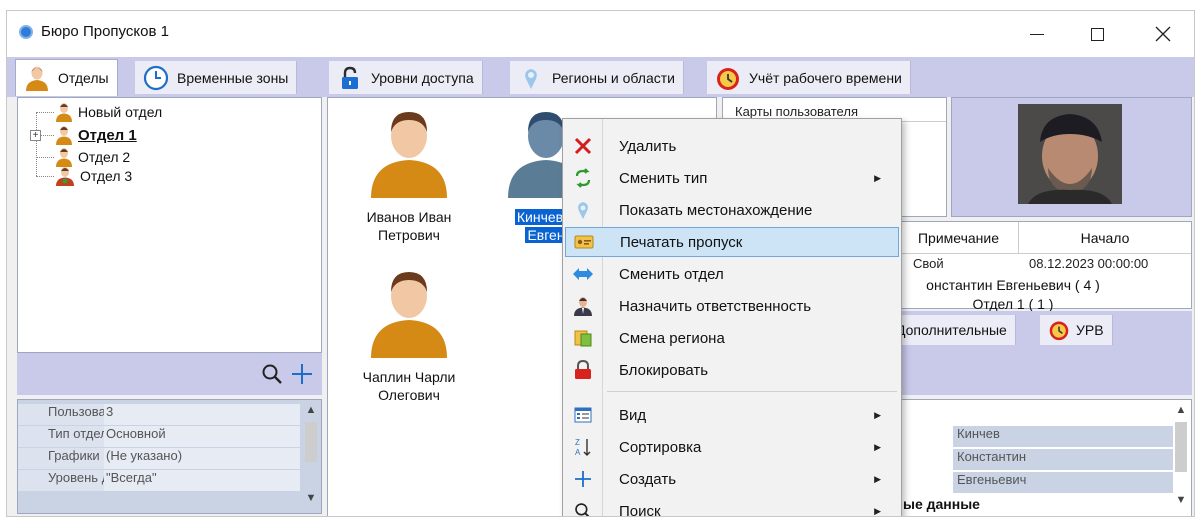 This screenshot has width=1195, height=517. I want to click on menu-item-label: Вид, so click(633, 415).